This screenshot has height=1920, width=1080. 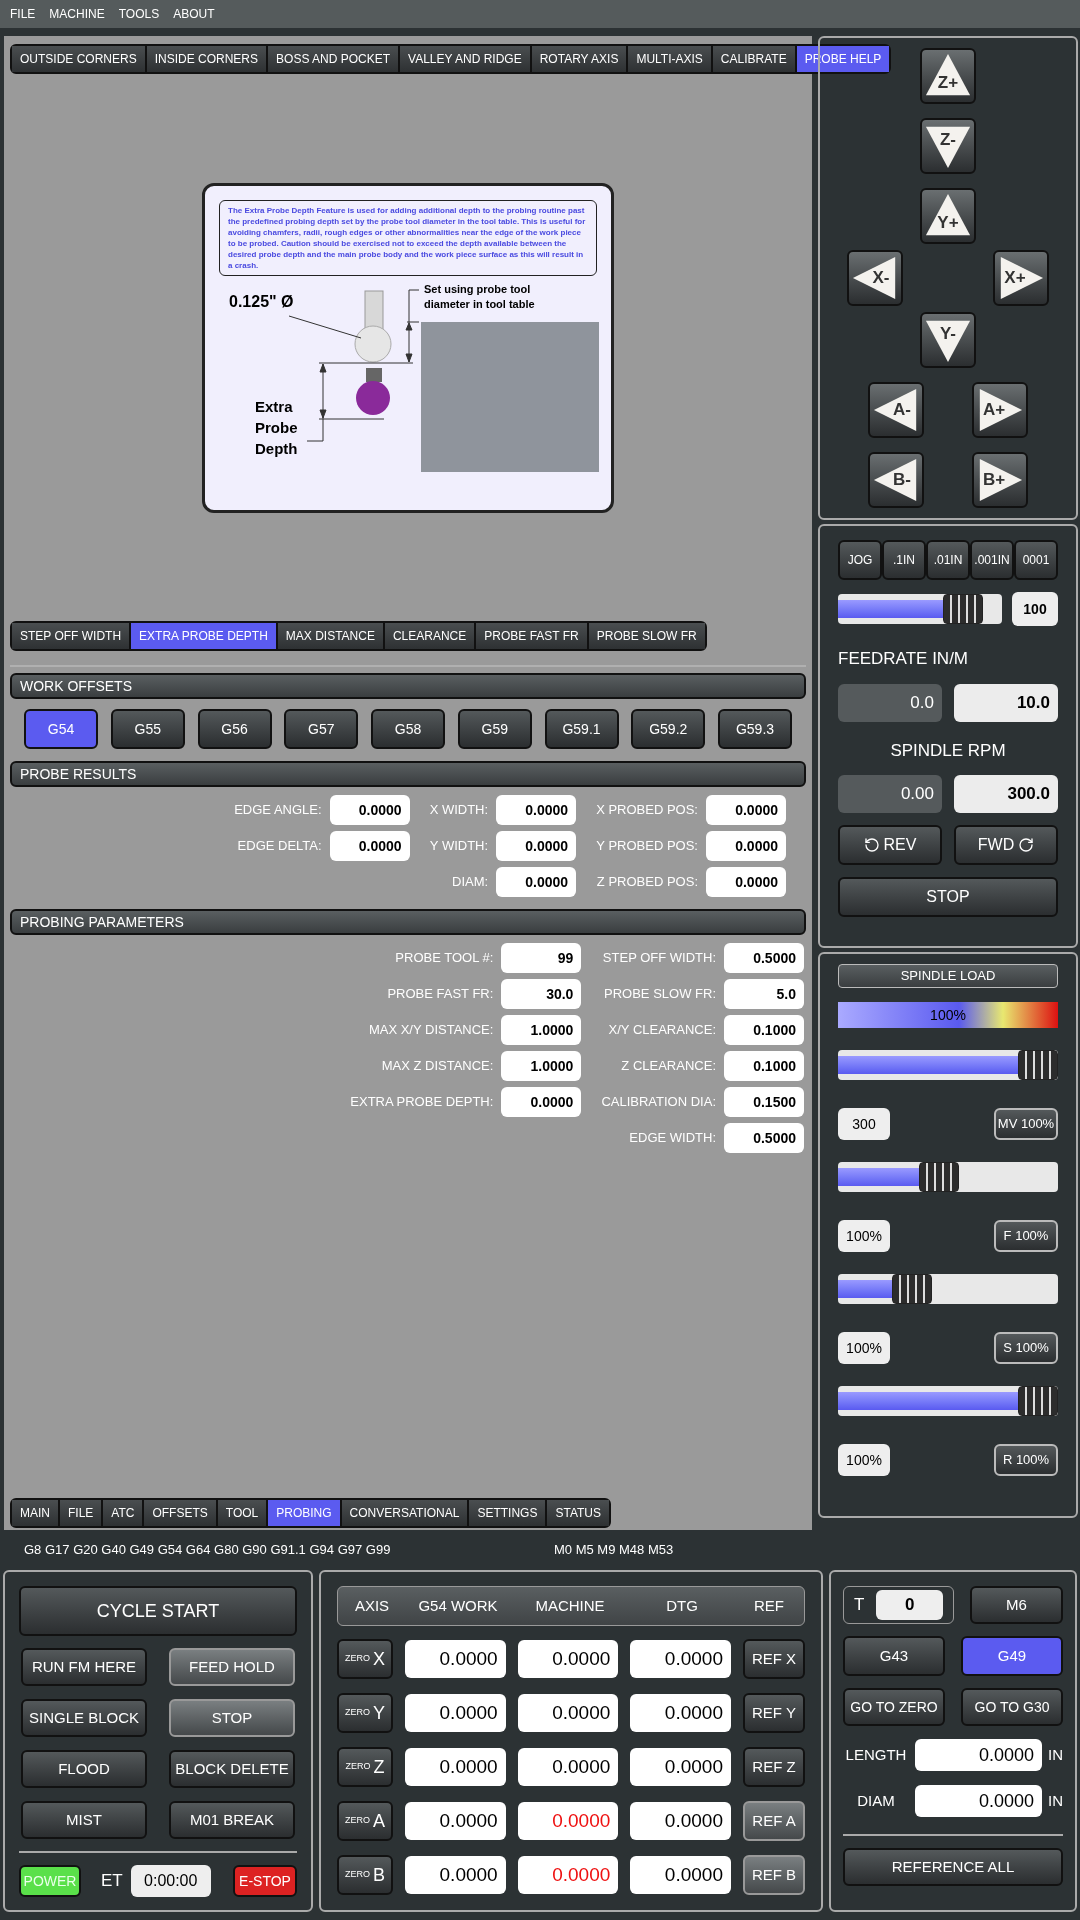 I want to click on go-to-zero-button: GO TO ZERO, so click(x=894, y=1707).